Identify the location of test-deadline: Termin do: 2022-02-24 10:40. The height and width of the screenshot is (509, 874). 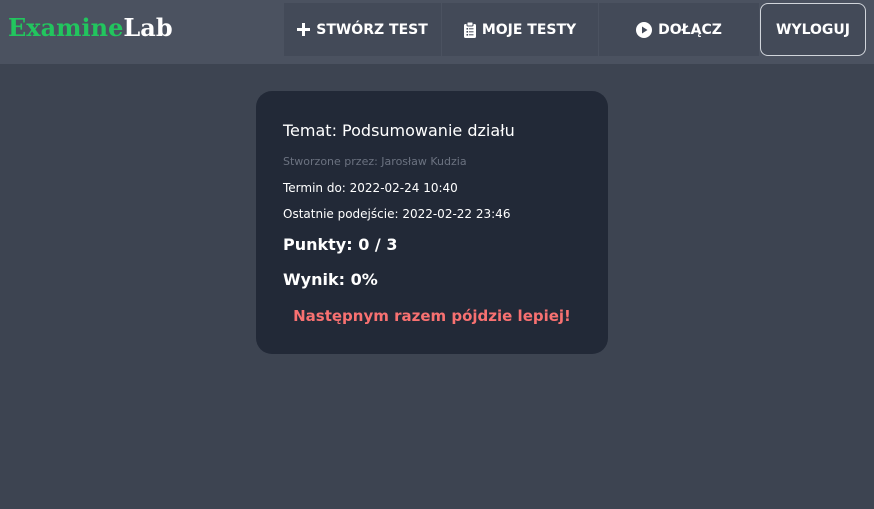
(370, 188).